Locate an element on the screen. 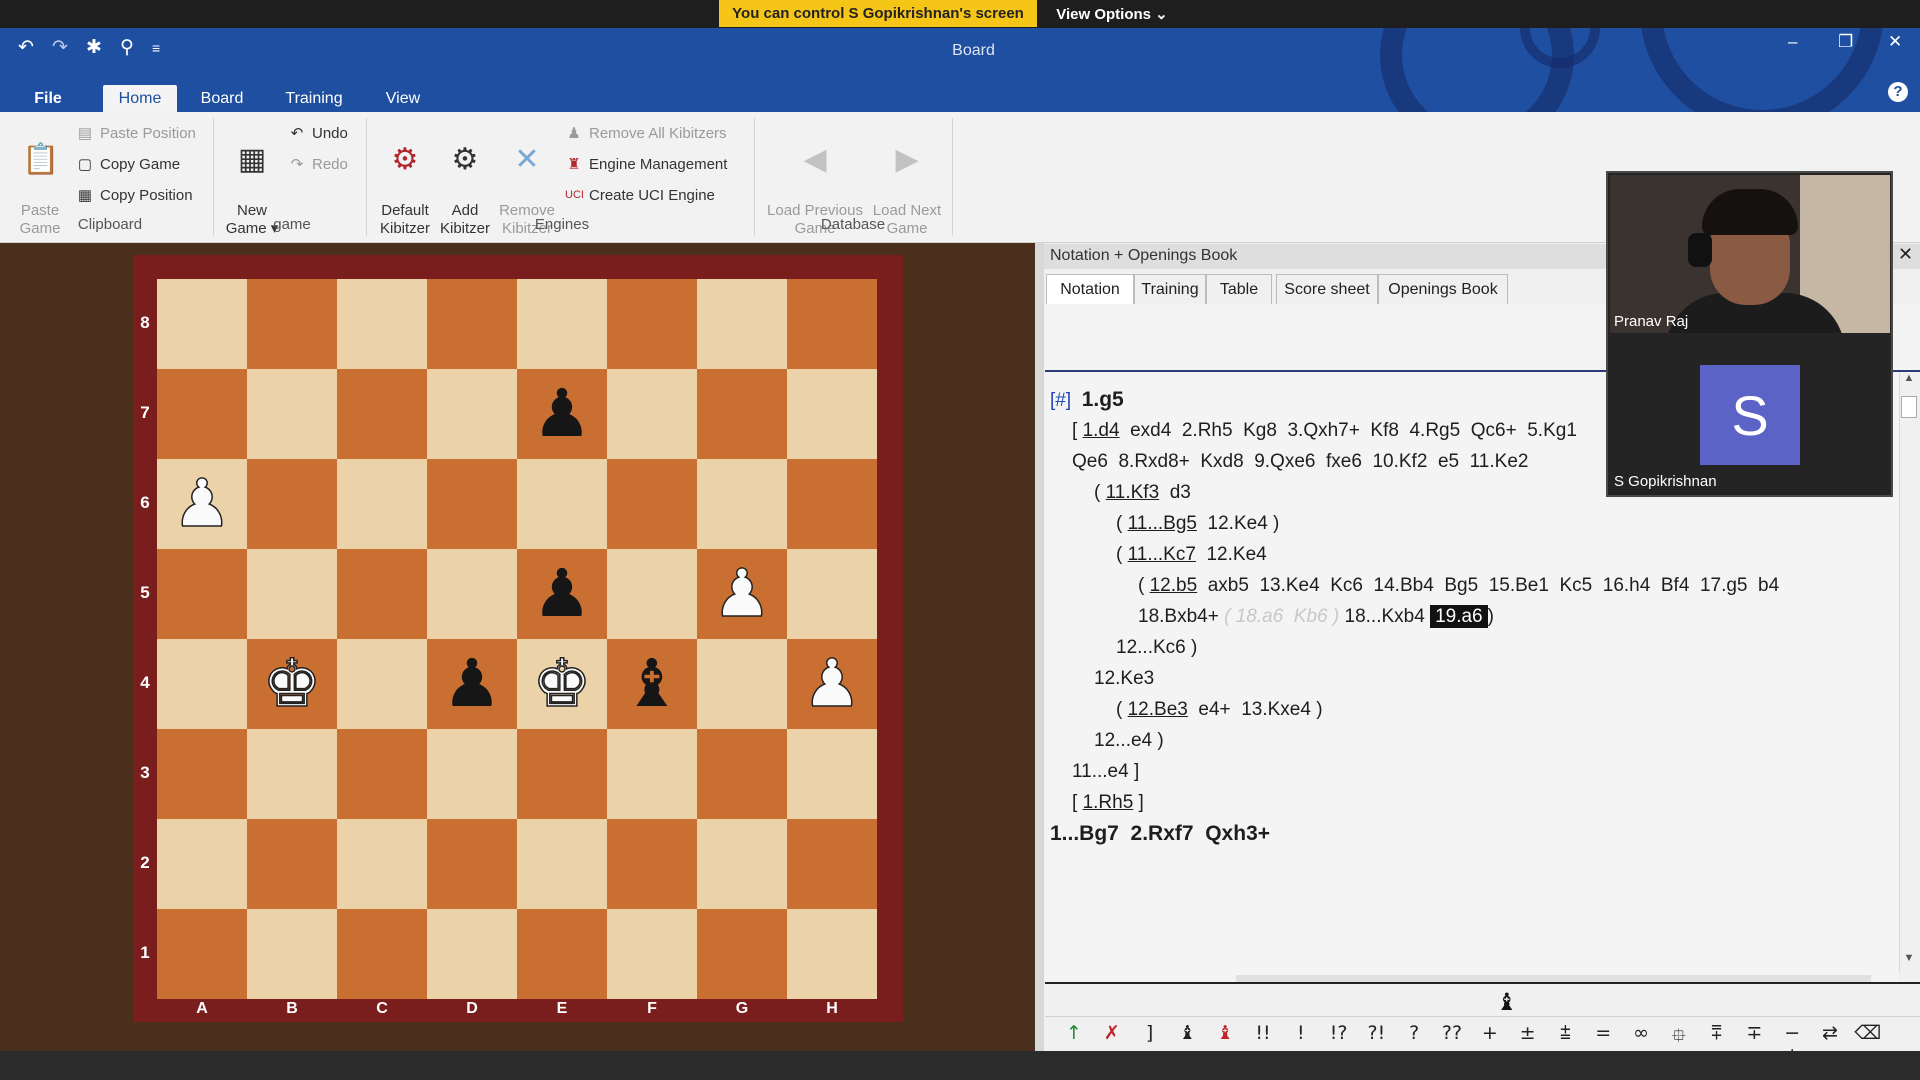 The height and width of the screenshot is (1080, 1920). square-a4 is located at coordinates (202, 684).